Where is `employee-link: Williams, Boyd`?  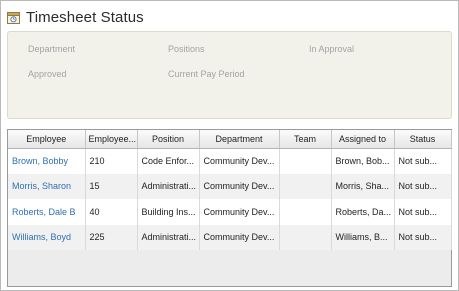 employee-link: Williams, Boyd is located at coordinates (47, 237).